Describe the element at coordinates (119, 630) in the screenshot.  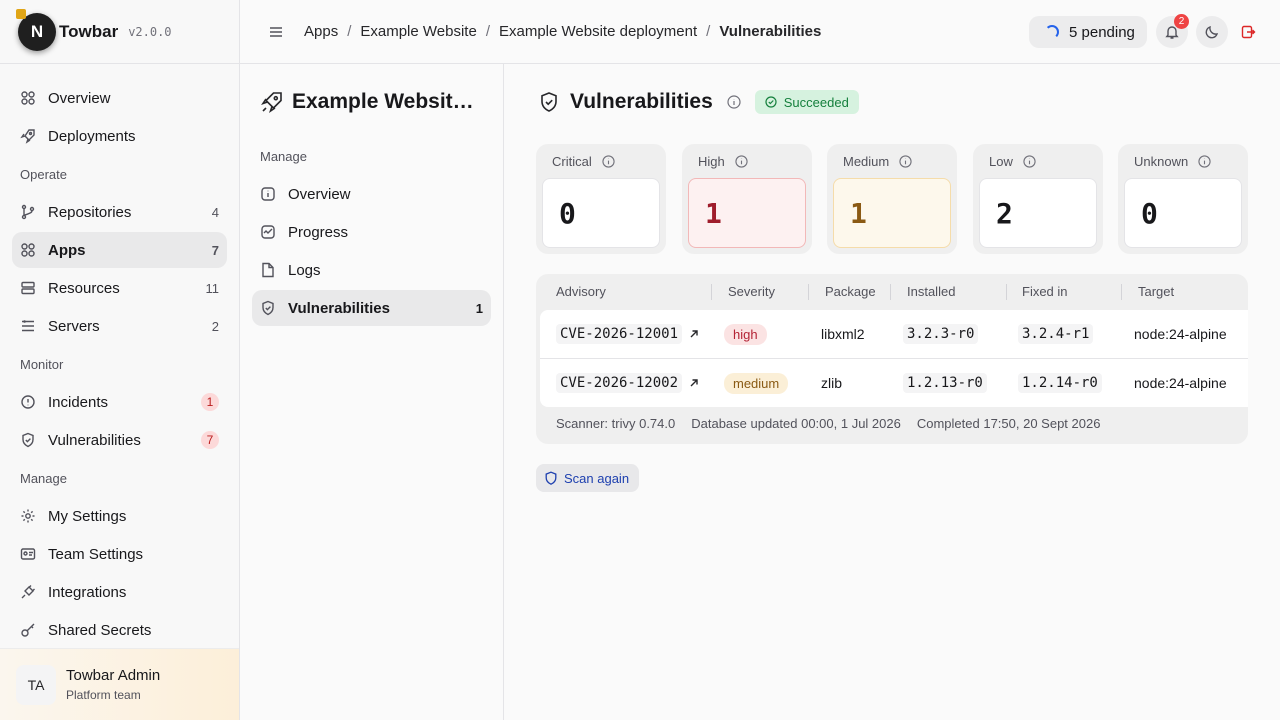
I see `sidebar-item-shared-secrets: Shared Secrets` at that location.